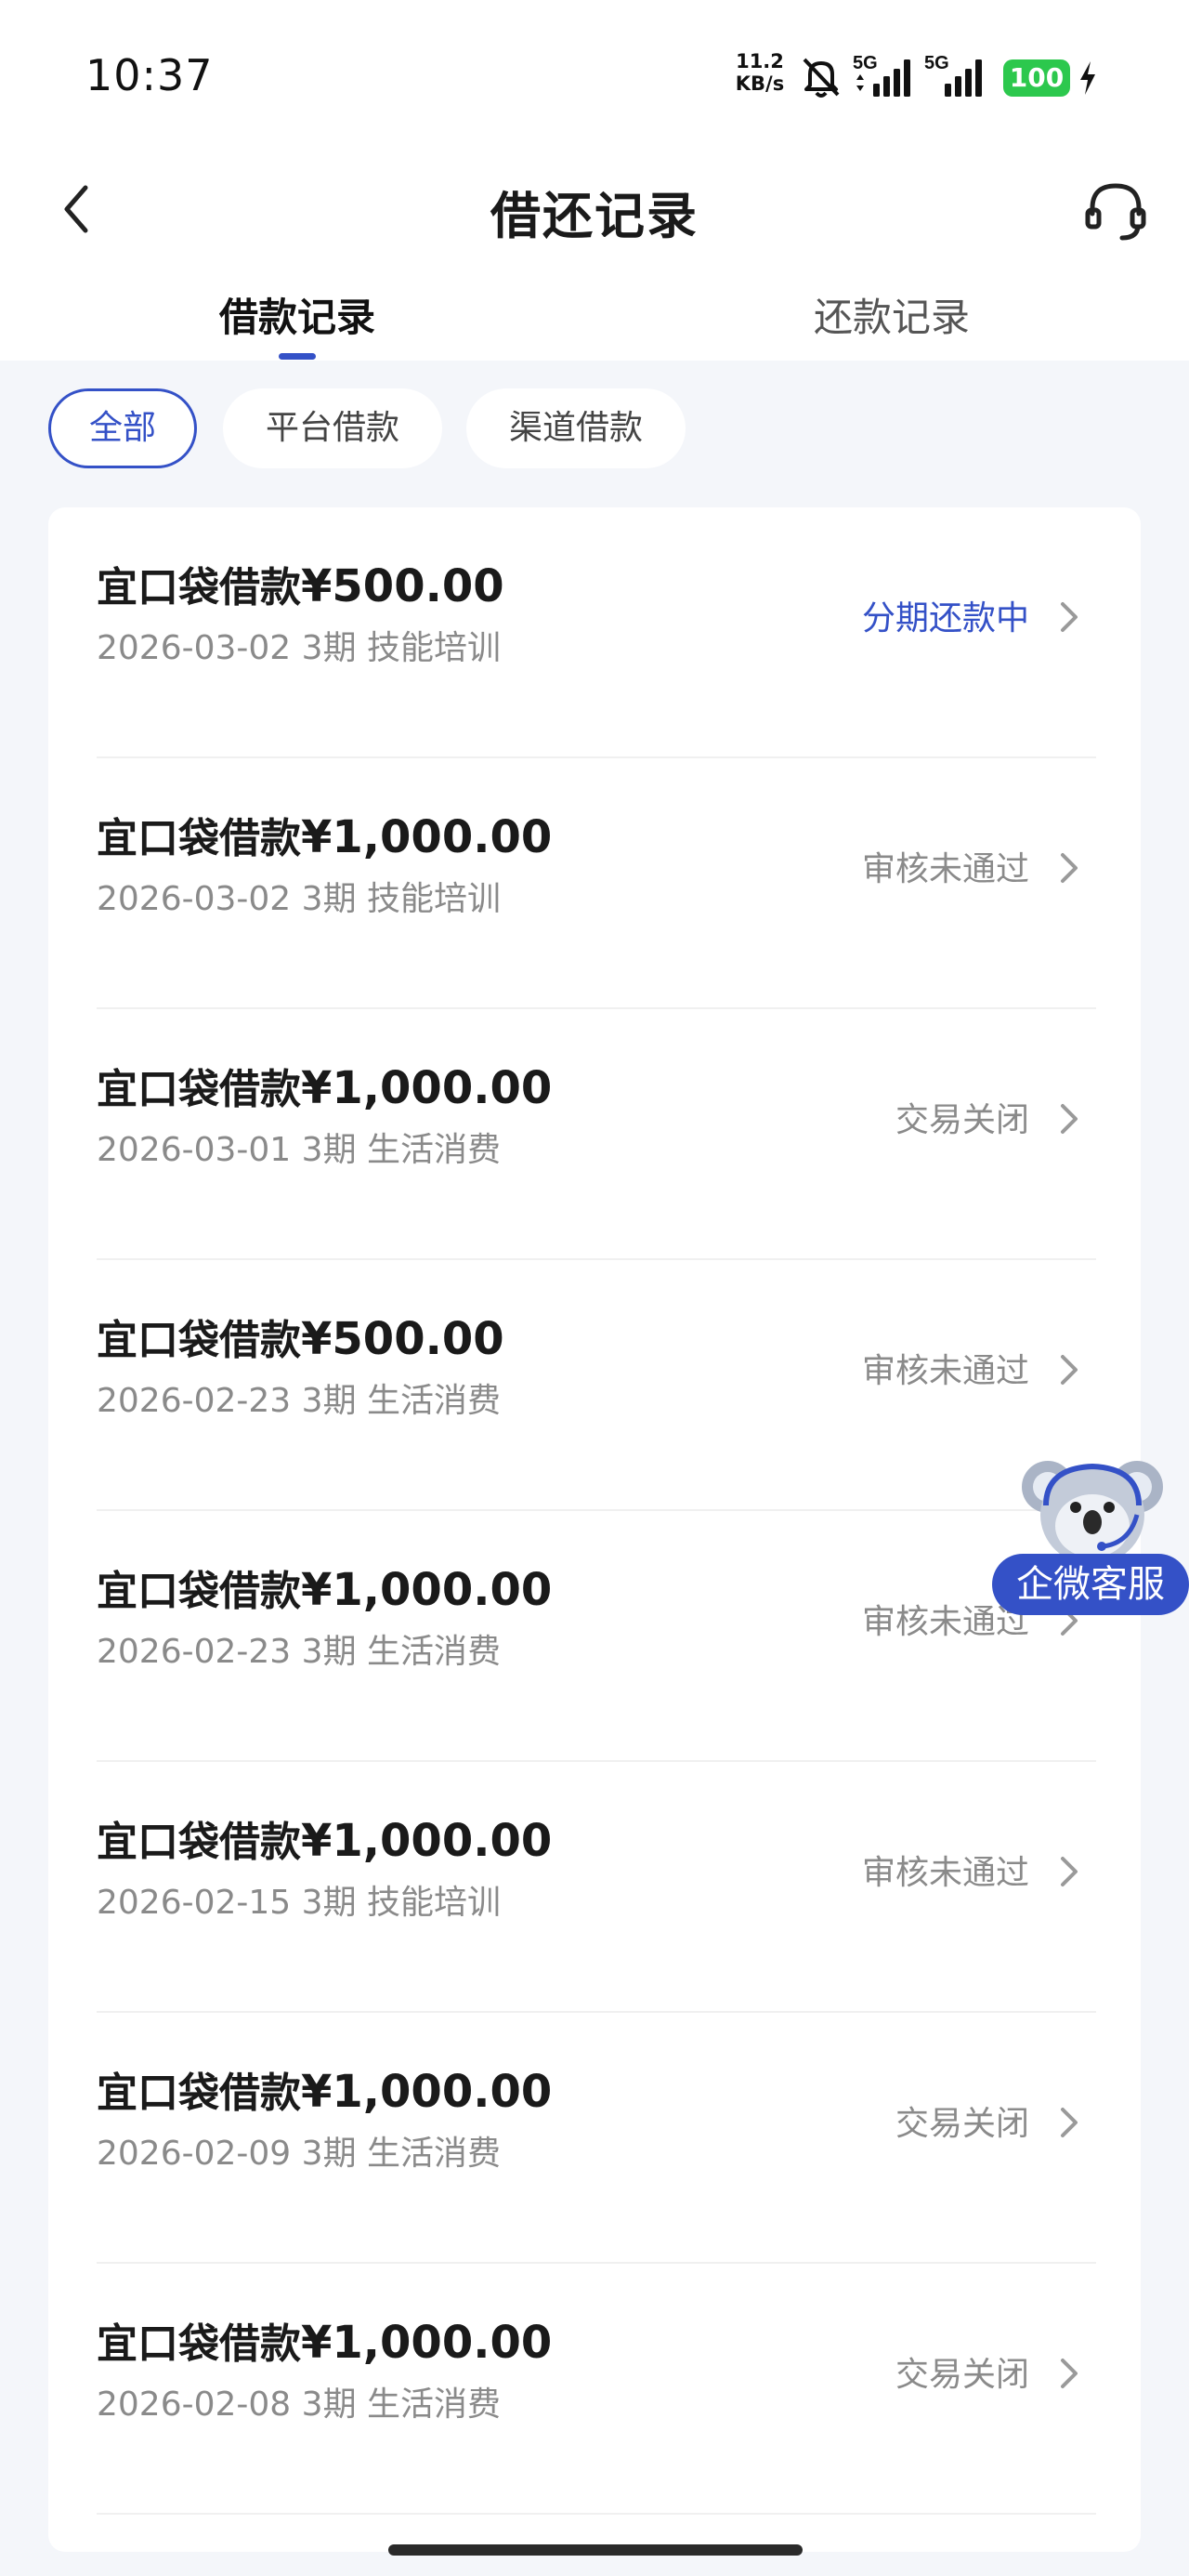 The image size is (1189, 2576). I want to click on filter-platform: 平台借款, so click(332, 428).